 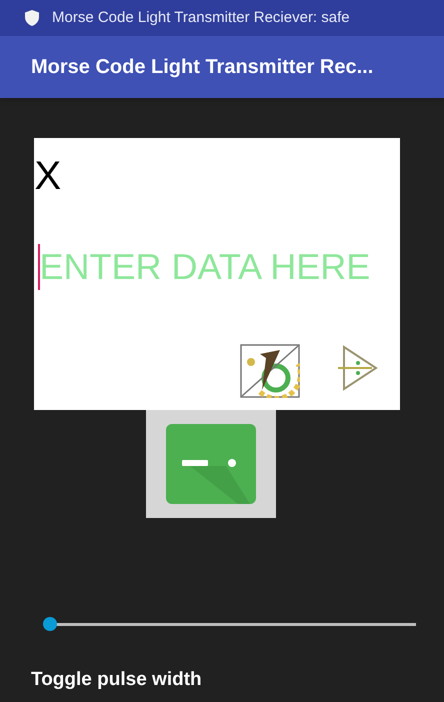 What do you see at coordinates (117, 680) in the screenshot?
I see `slider-label: Toggle pulse width` at bounding box center [117, 680].